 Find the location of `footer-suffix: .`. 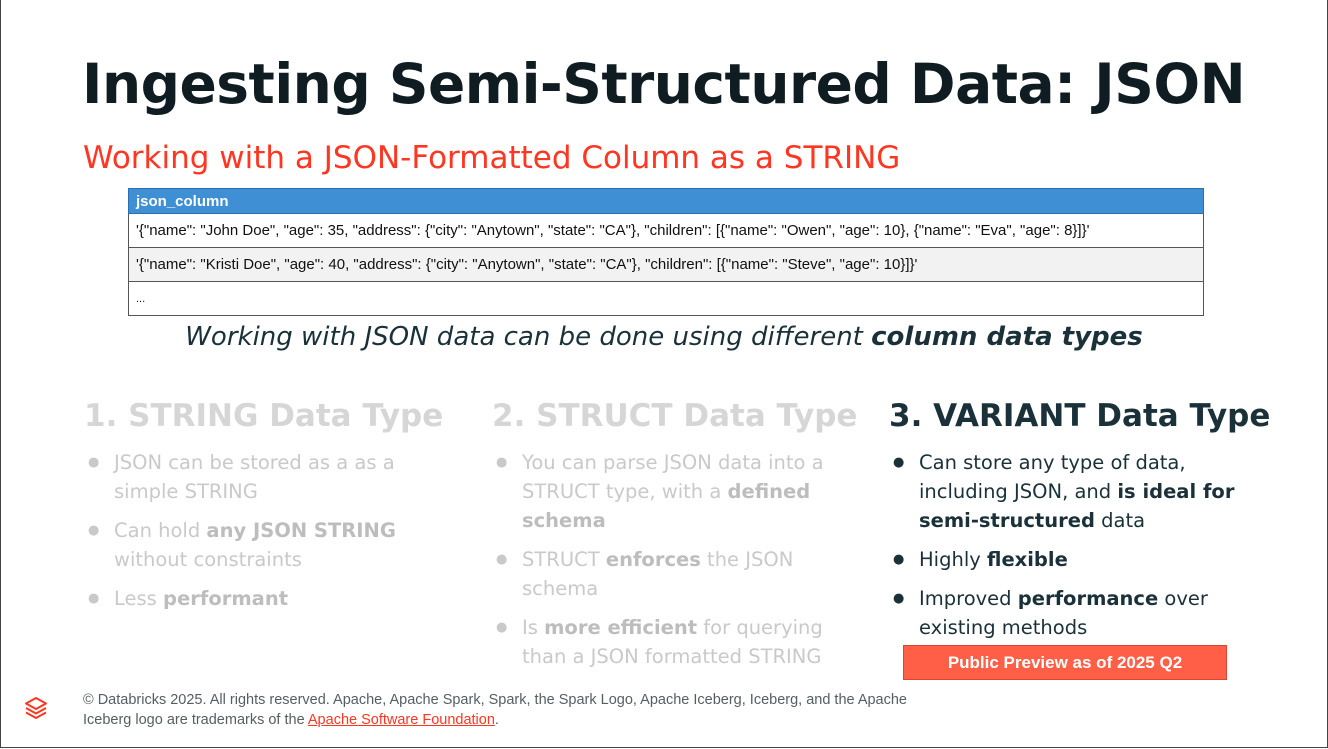

footer-suffix: . is located at coordinates (496, 720).